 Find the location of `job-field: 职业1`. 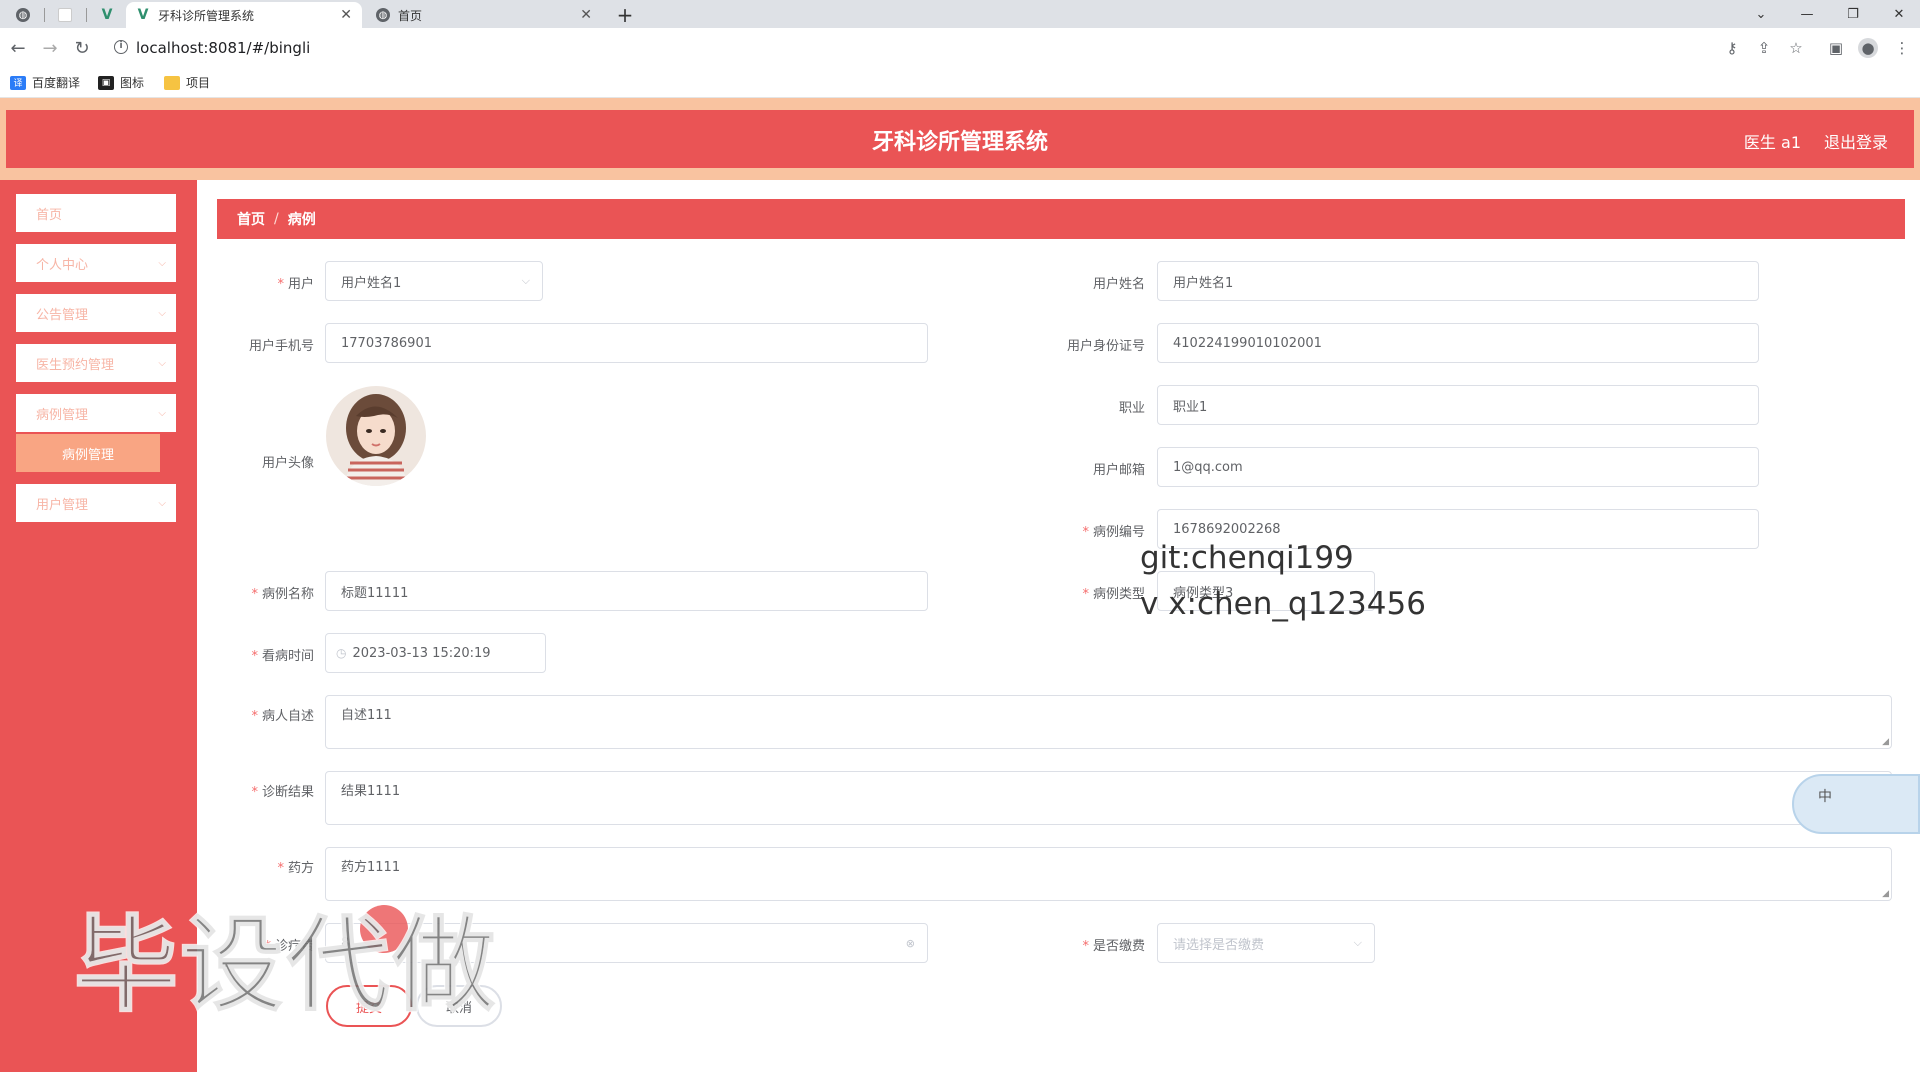

job-field: 职业1 is located at coordinates (1458, 405).